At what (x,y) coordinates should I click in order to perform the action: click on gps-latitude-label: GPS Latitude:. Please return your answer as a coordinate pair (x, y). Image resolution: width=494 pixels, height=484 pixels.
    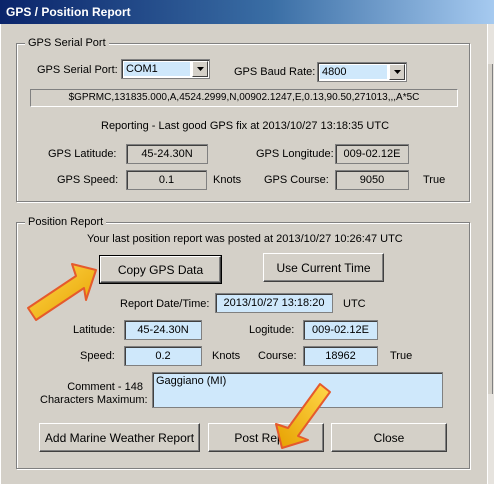
    Looking at the image, I should click on (82, 154).